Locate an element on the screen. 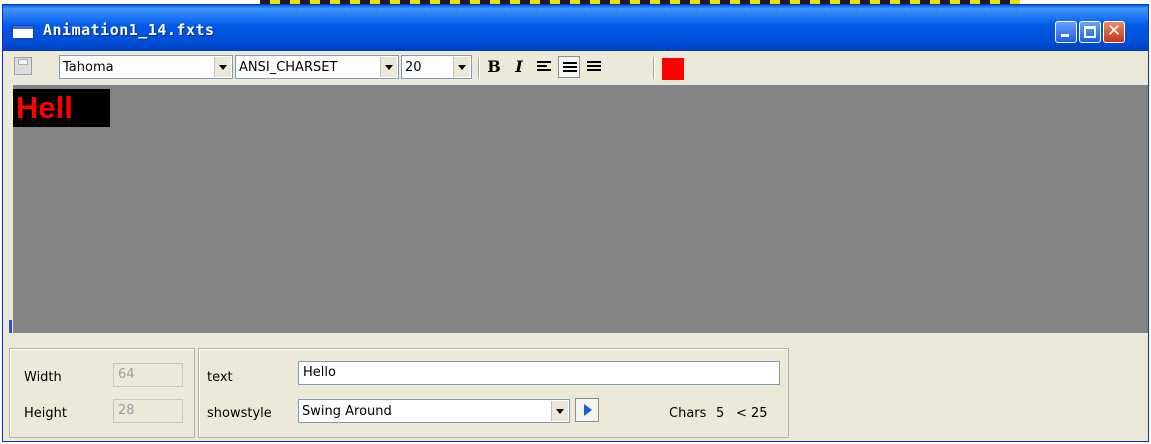 The height and width of the screenshot is (444, 1151). format-toolbar: Tahoma ANSI_CHARSET 20 B I is located at coordinates (575, 68).